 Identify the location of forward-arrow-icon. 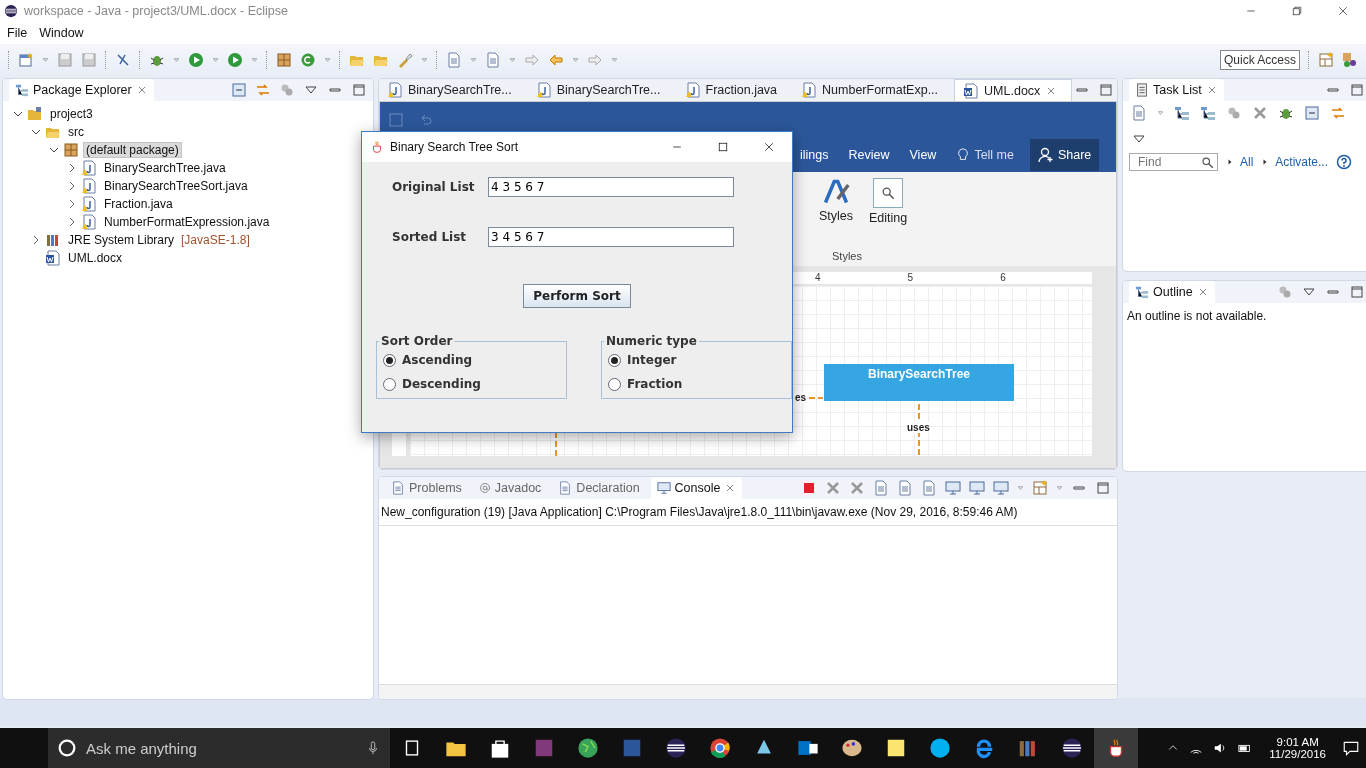
(595, 60).